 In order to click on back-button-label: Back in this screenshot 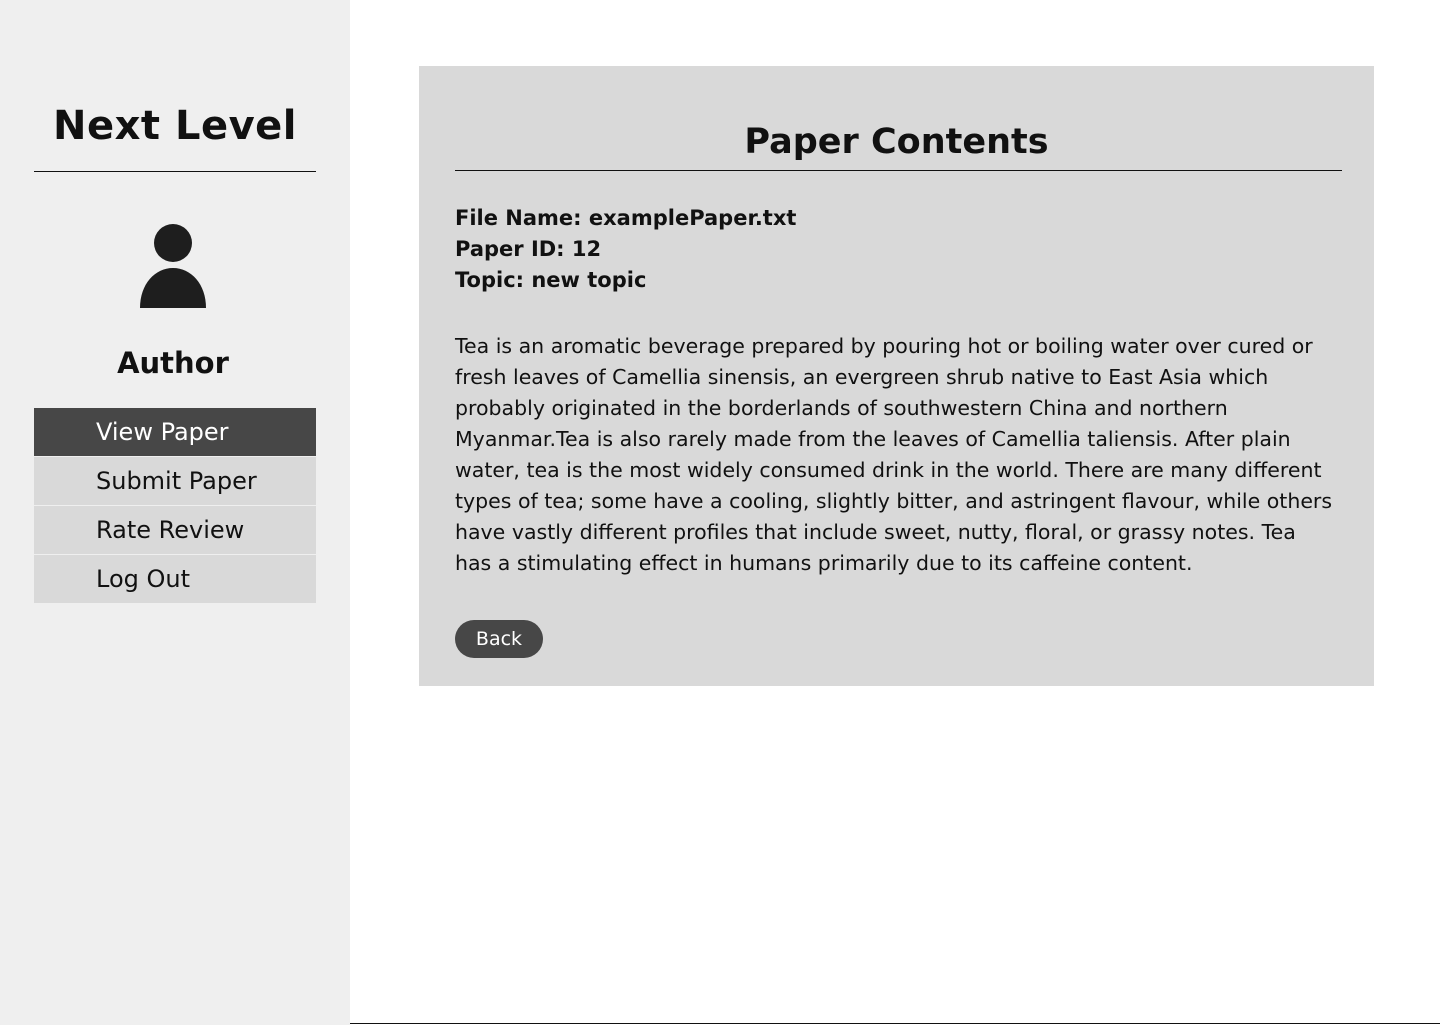, I will do `click(499, 639)`.